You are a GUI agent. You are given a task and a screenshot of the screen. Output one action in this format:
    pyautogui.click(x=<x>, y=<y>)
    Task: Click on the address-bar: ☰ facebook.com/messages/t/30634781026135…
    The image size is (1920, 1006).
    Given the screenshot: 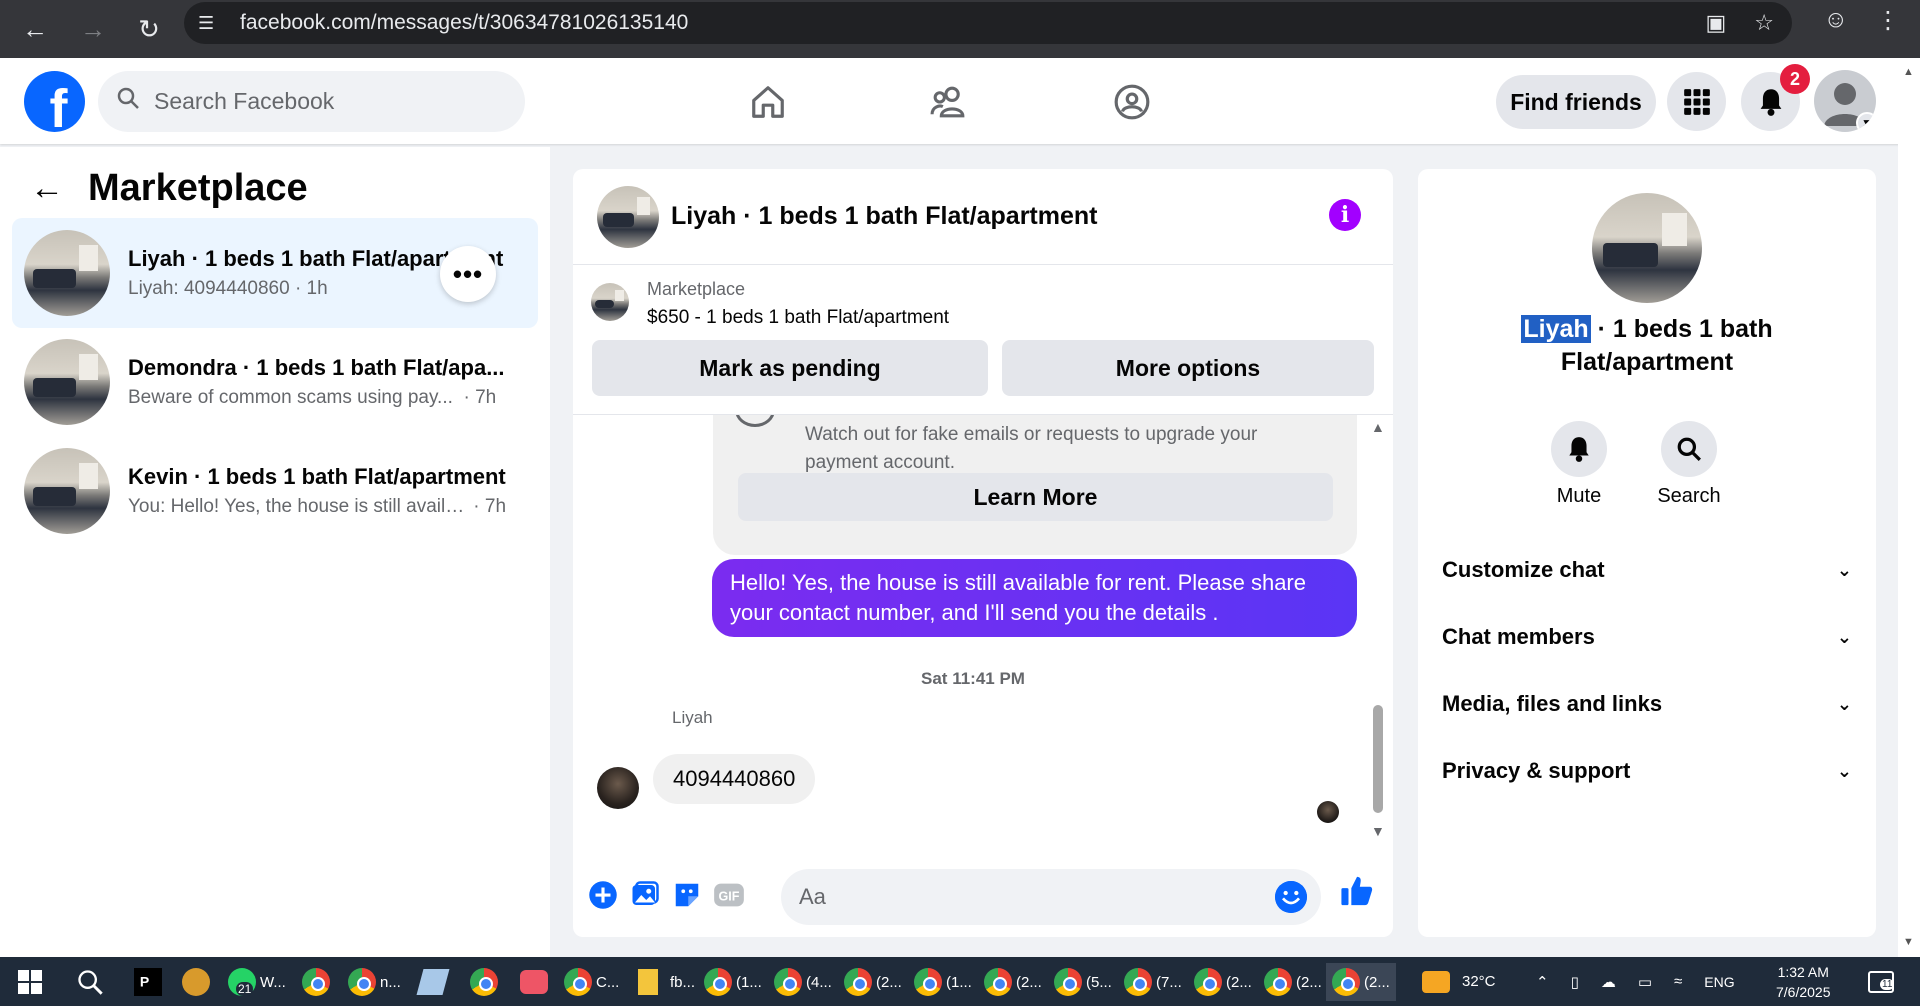 What is the action you would take?
    pyautogui.click(x=988, y=23)
    